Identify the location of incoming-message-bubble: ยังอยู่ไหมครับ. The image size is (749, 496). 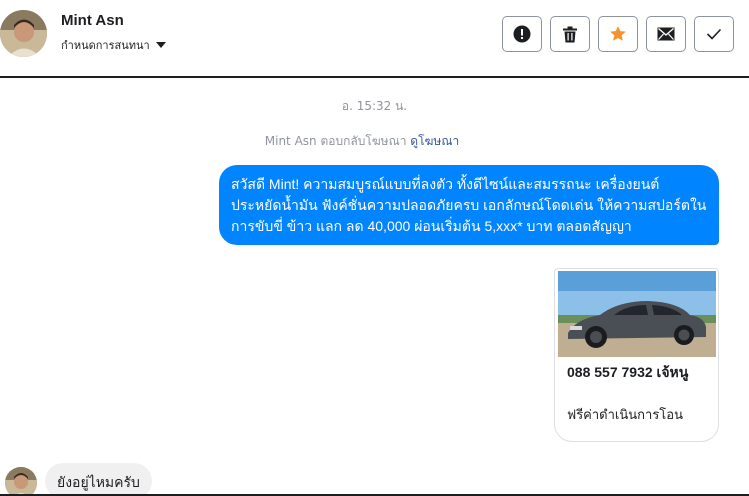
(98, 479).